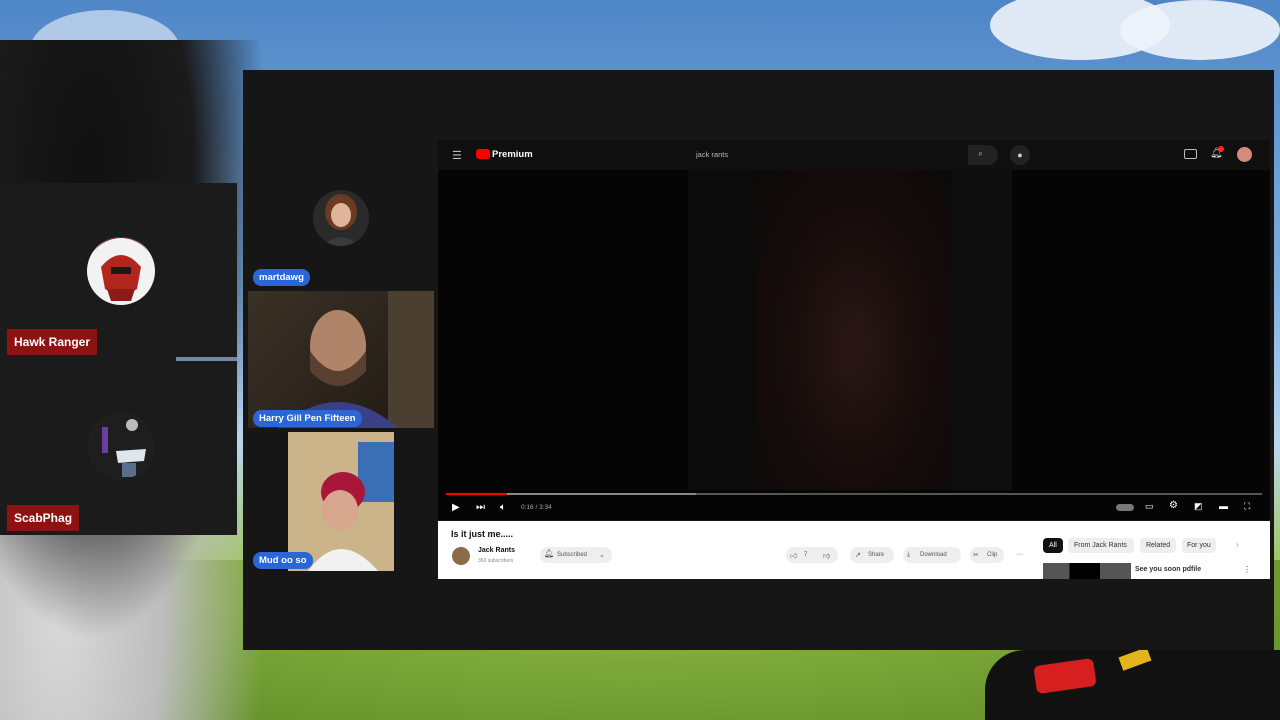 Image resolution: width=1280 pixels, height=720 pixels. What do you see at coordinates (496, 550) in the screenshot?
I see `channel-name: Jack Rants` at bounding box center [496, 550].